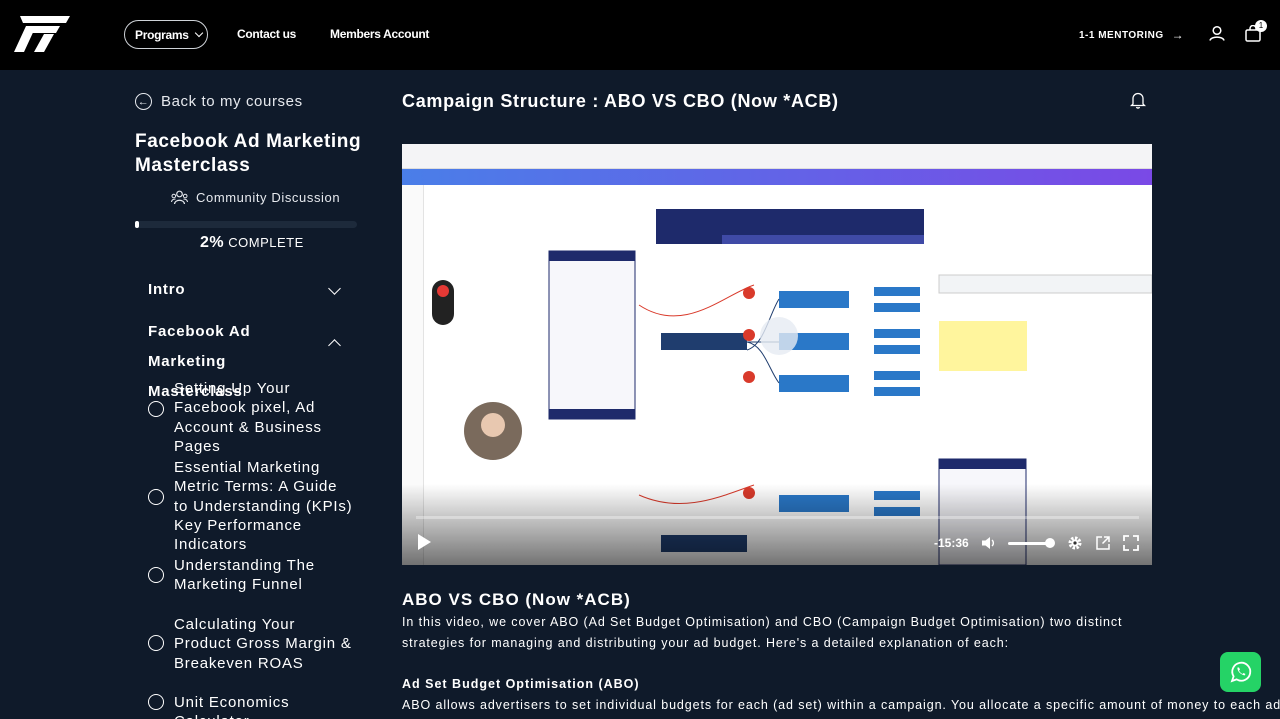 This screenshot has width=1280, height=719. What do you see at coordinates (1178, 35) in the screenshot?
I see `arrow-right-icon: →` at bounding box center [1178, 35].